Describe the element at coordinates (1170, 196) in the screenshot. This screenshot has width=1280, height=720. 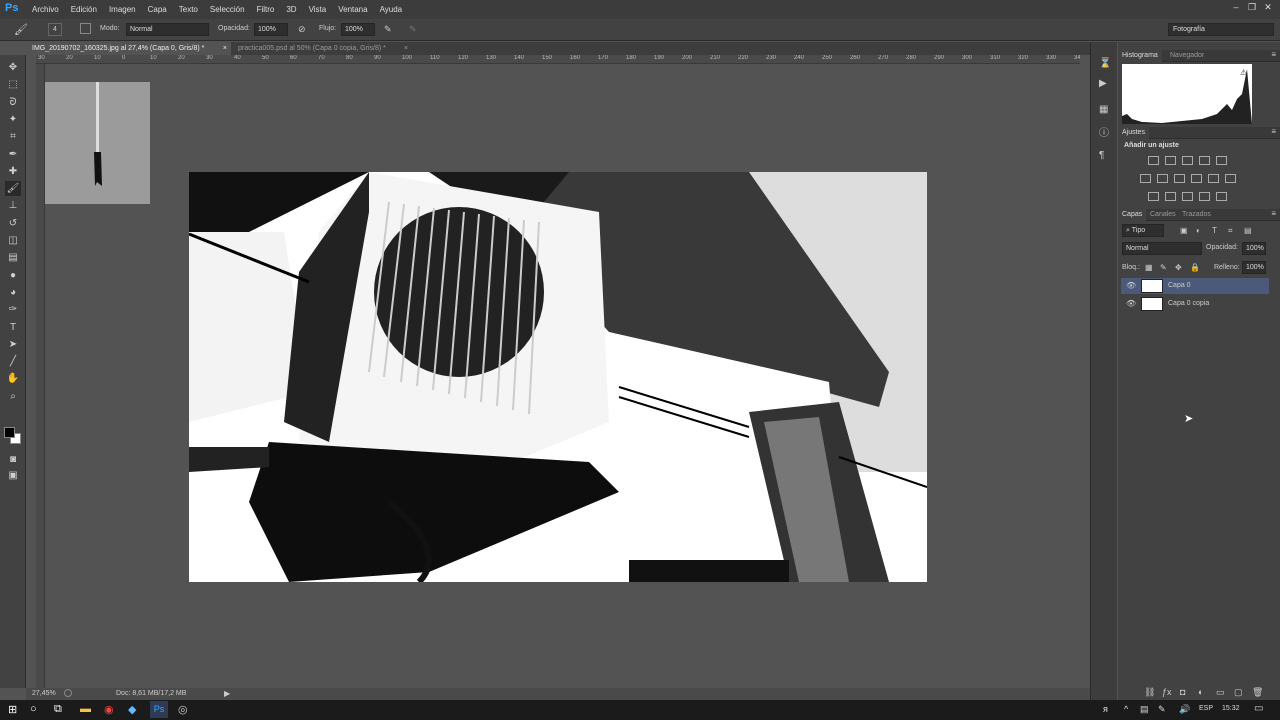
I see `posterize-icon` at that location.